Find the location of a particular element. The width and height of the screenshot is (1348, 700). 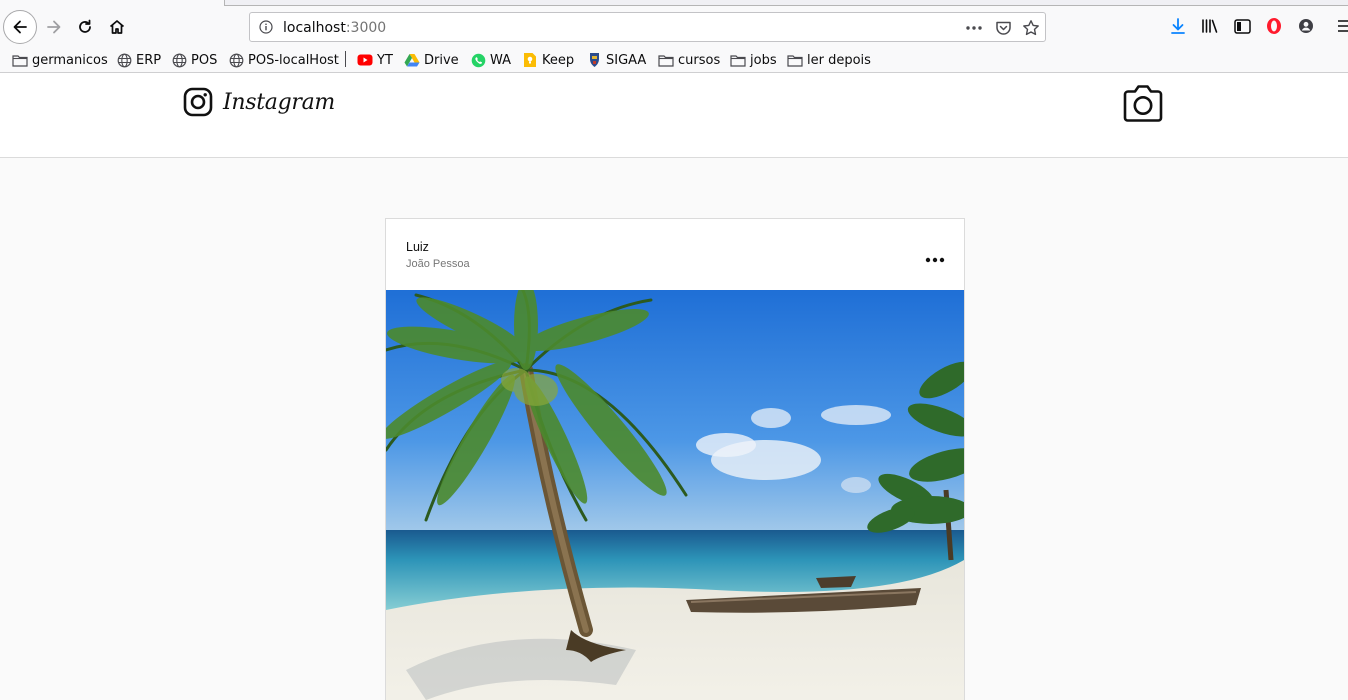

bookmark-separator is located at coordinates (345, 59).